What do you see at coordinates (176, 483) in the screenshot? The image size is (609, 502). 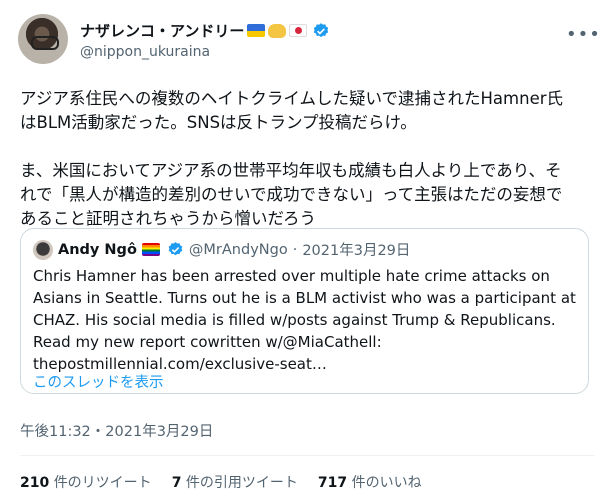 I see `quote-tweets-count: 7` at bounding box center [176, 483].